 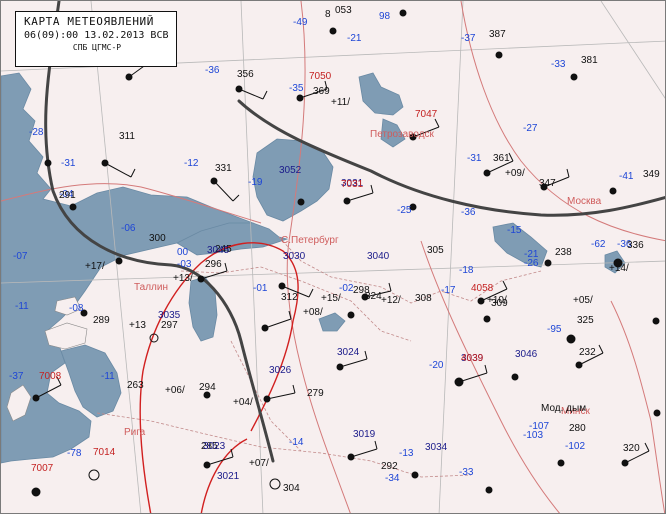 What do you see at coordinates (474, 158) in the screenshot?
I see `station-reading: -31` at bounding box center [474, 158].